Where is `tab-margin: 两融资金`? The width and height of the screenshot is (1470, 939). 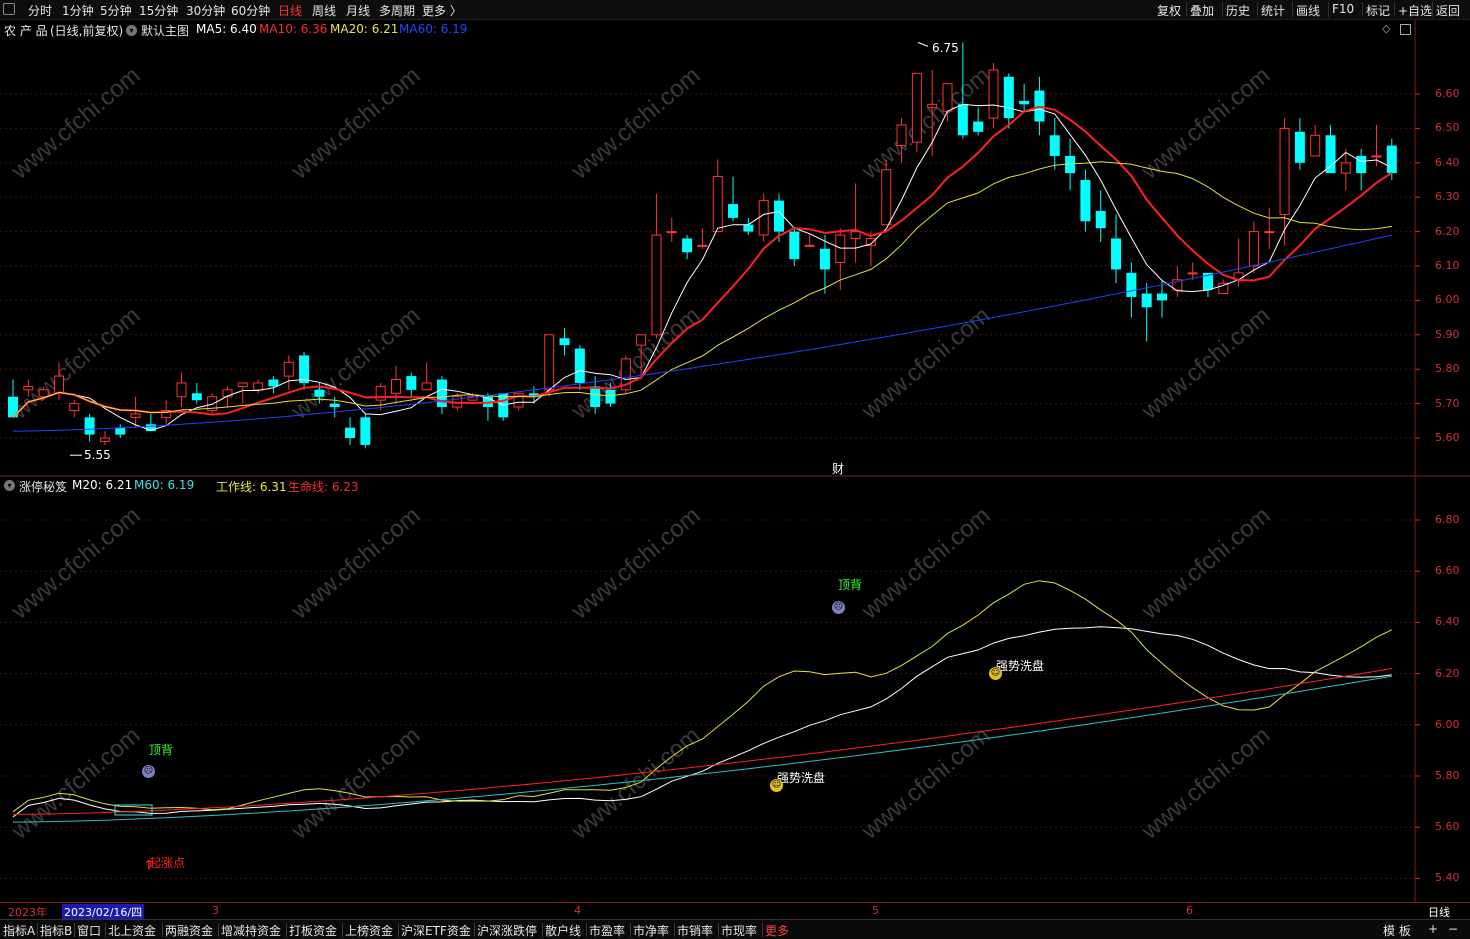 tab-margin: 两融资金 is located at coordinates (189, 930).